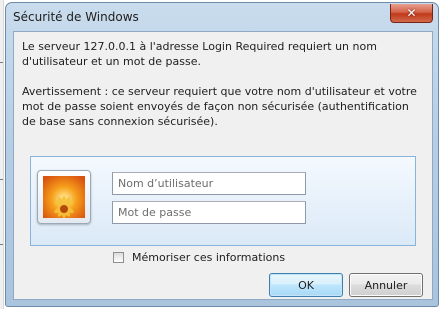 The width and height of the screenshot is (440, 309). What do you see at coordinates (209, 183) in the screenshot?
I see `username-field` at bounding box center [209, 183].